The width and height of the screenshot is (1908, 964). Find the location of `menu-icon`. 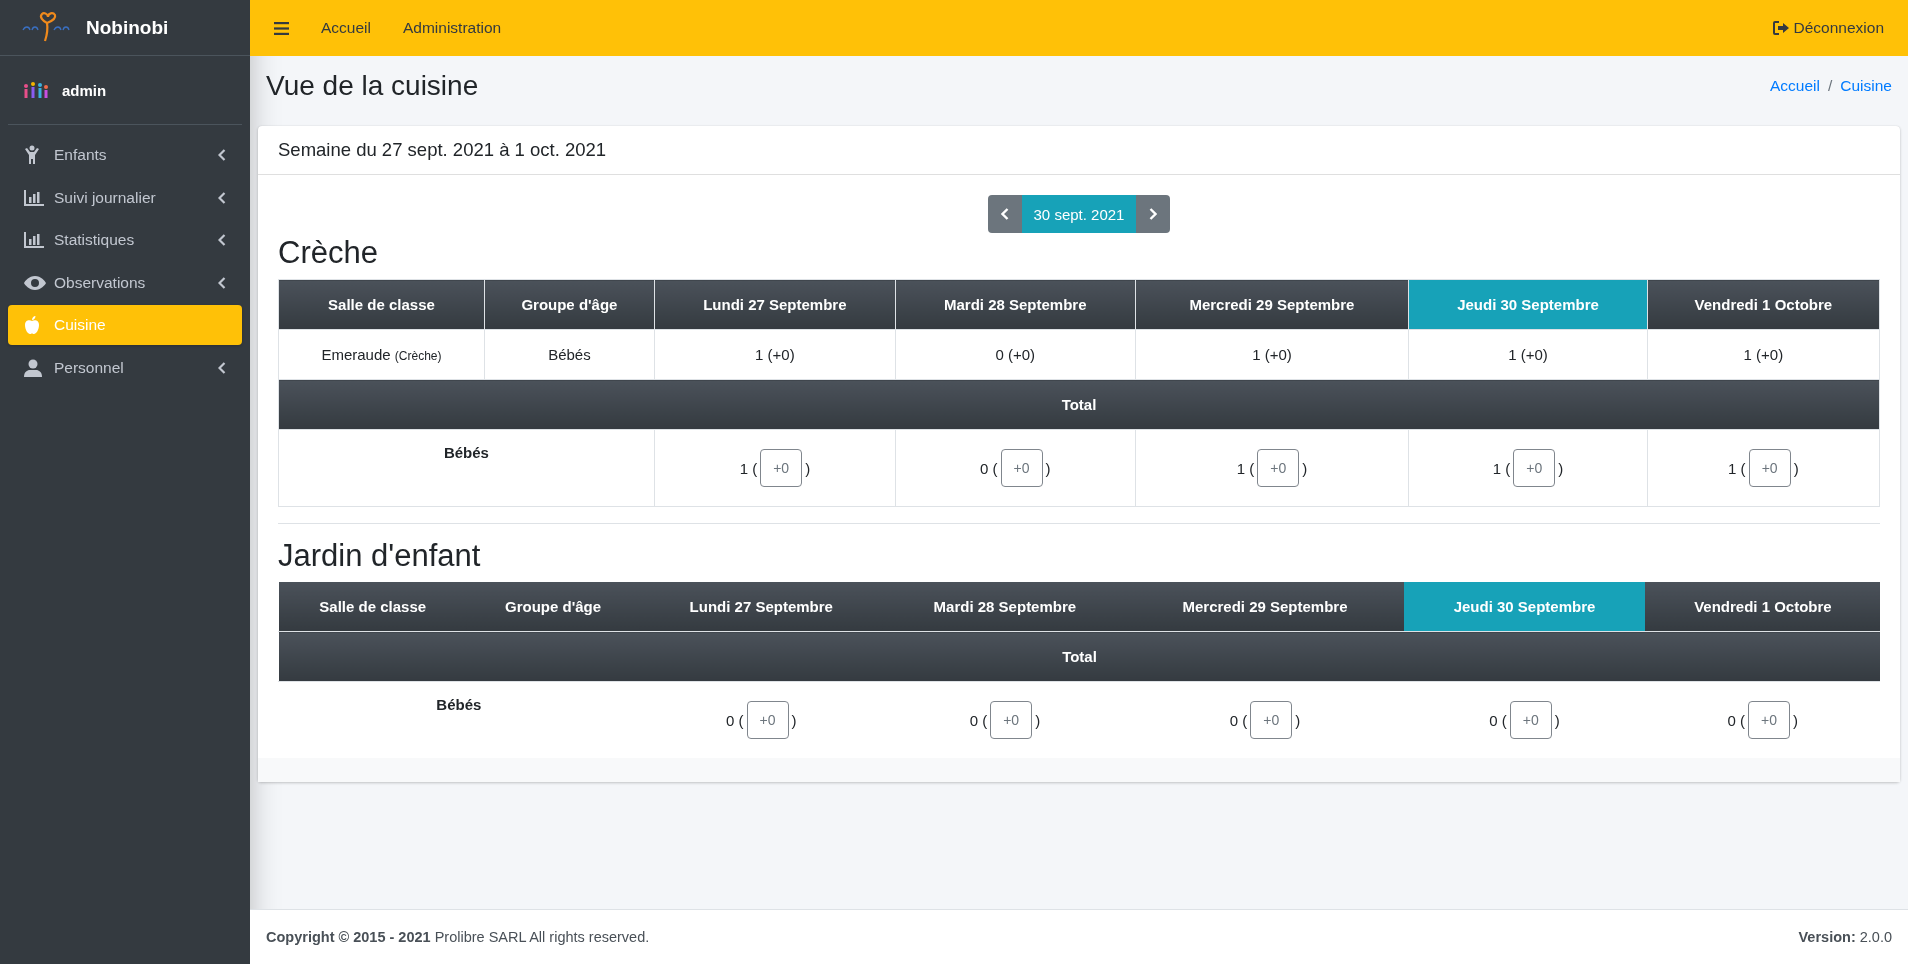

menu-icon is located at coordinates (281, 28).